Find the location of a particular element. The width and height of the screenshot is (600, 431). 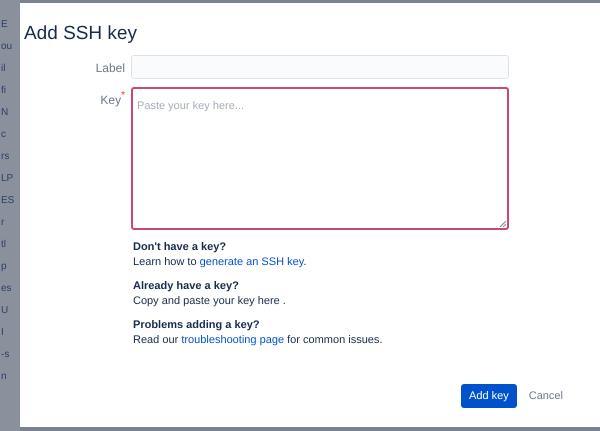

required-asterisk: * is located at coordinates (123, 97).